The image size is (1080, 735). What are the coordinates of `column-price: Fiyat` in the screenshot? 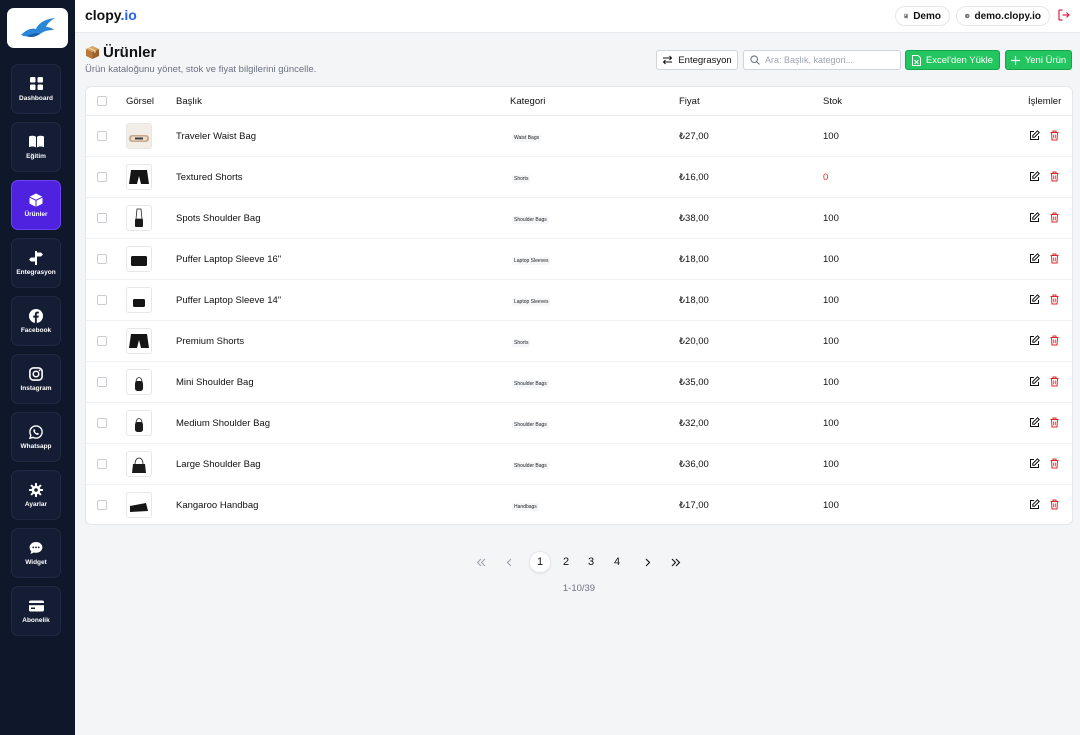 It's located at (689, 101).